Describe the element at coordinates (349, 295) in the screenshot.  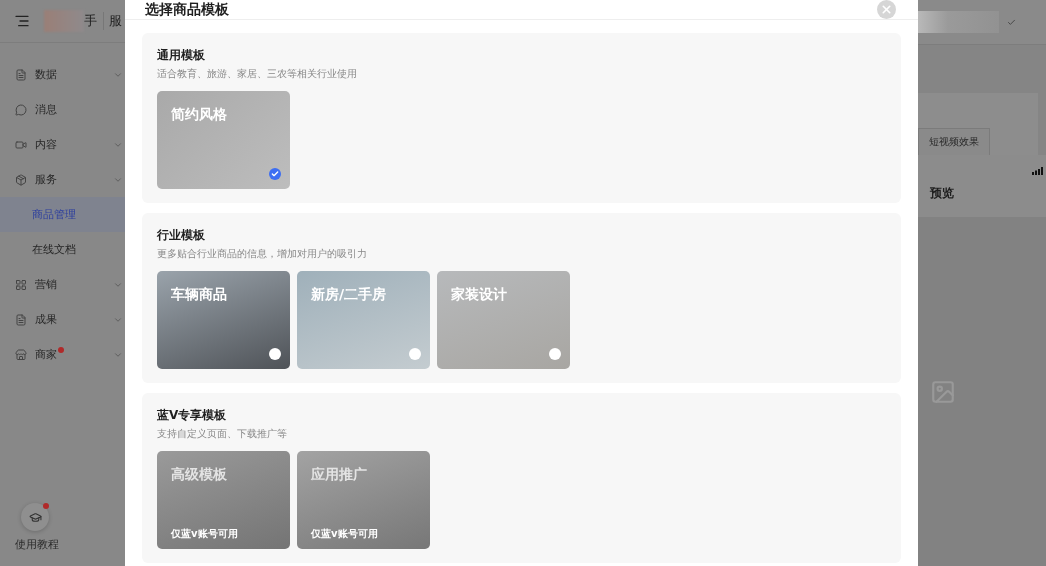
I see `card-title: 新房/二手房` at that location.